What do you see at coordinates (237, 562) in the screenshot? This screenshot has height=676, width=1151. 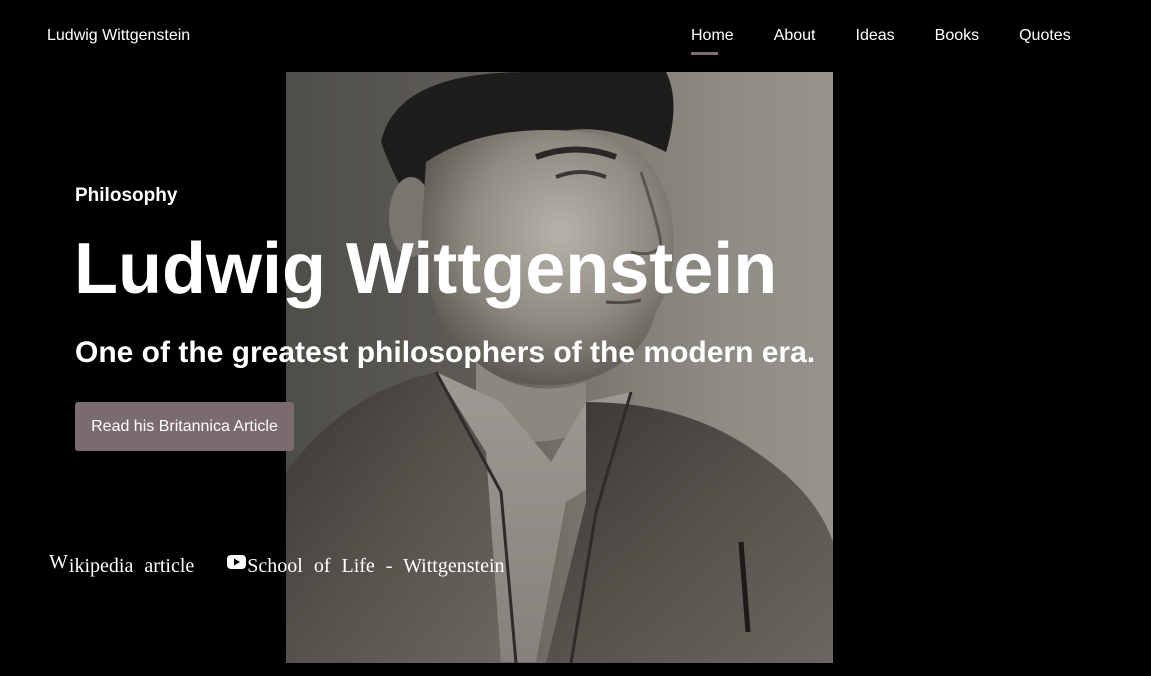 I see `youtube-icon` at bounding box center [237, 562].